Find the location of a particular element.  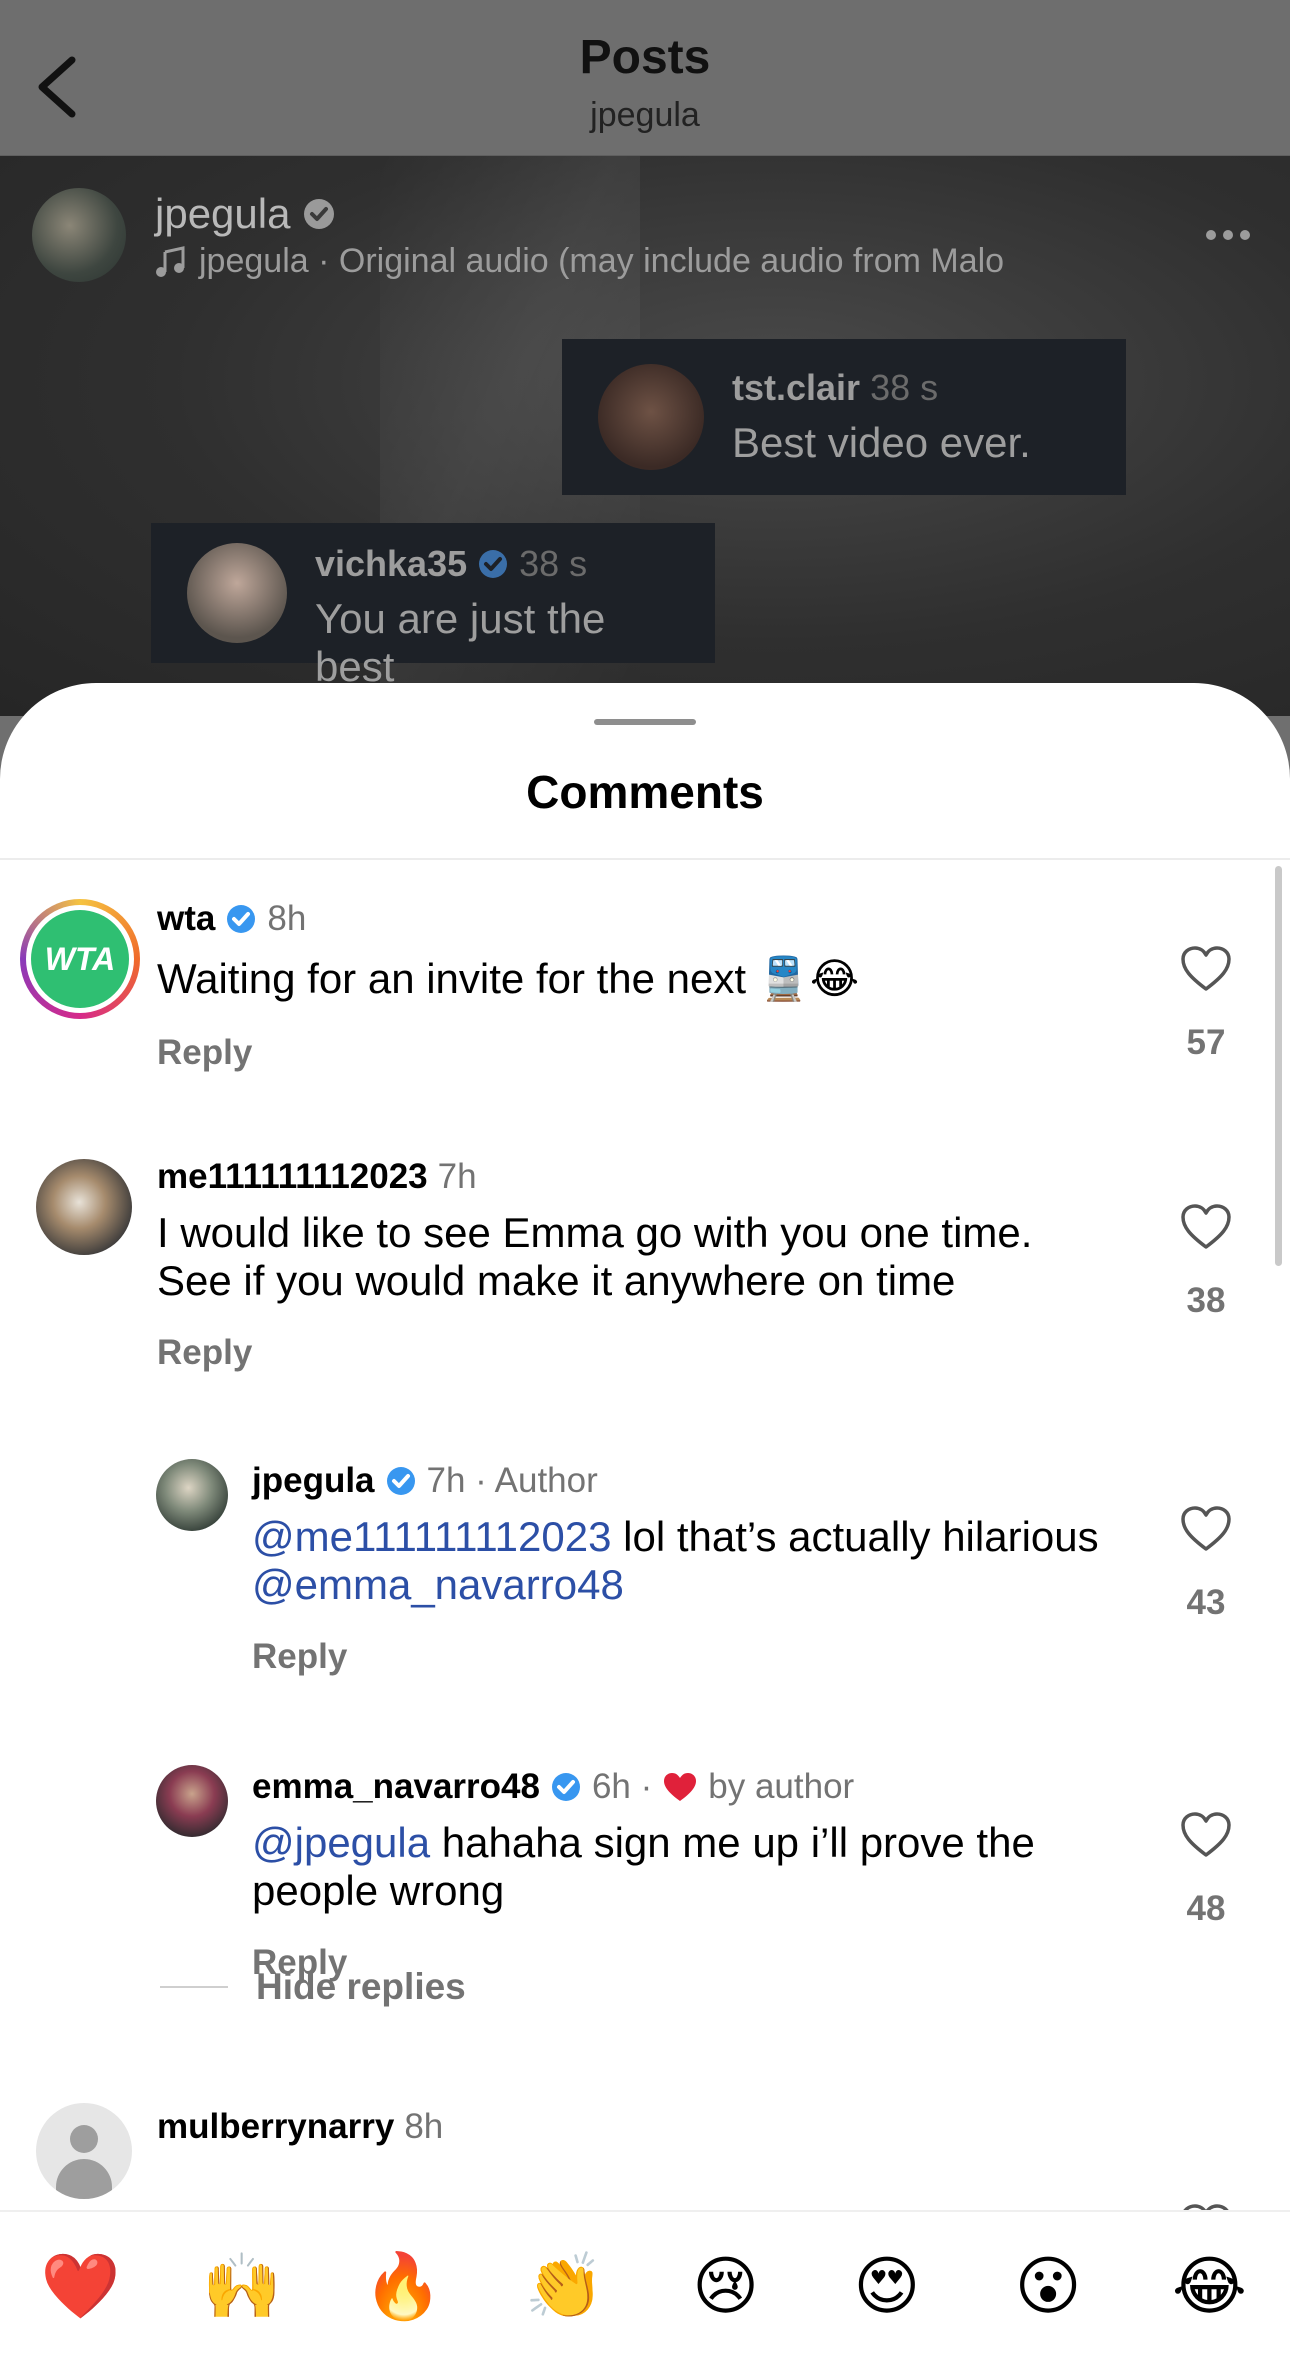

comment-time: 7h · Author is located at coordinates (512, 1480).